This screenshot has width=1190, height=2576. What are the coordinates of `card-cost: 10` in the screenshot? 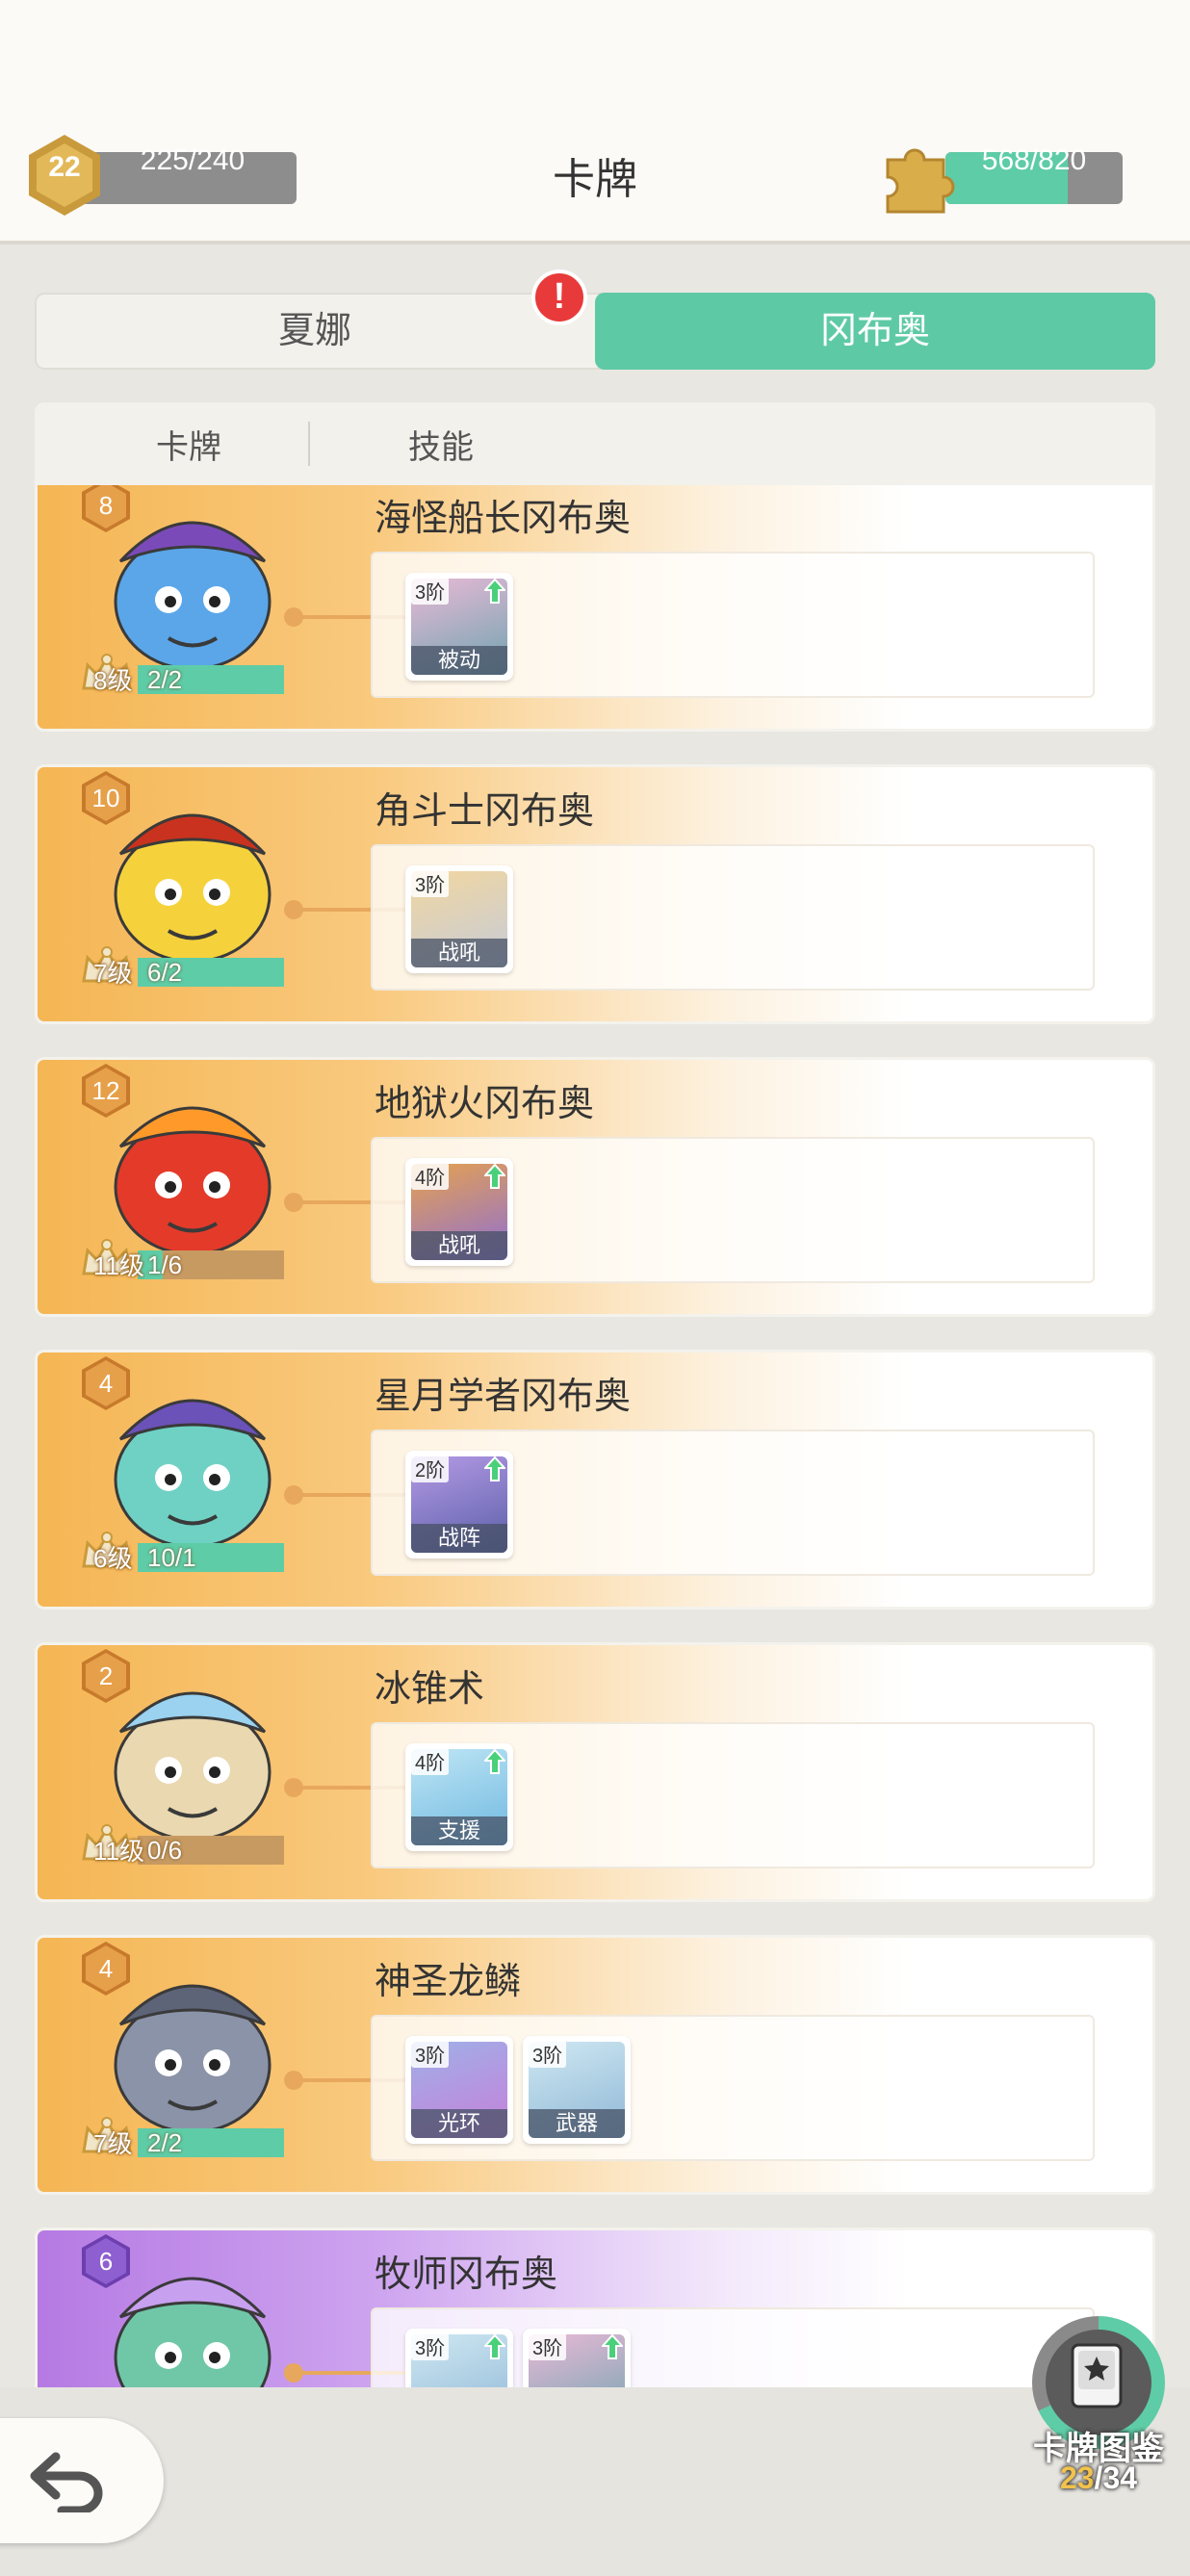 It's located at (106, 798).